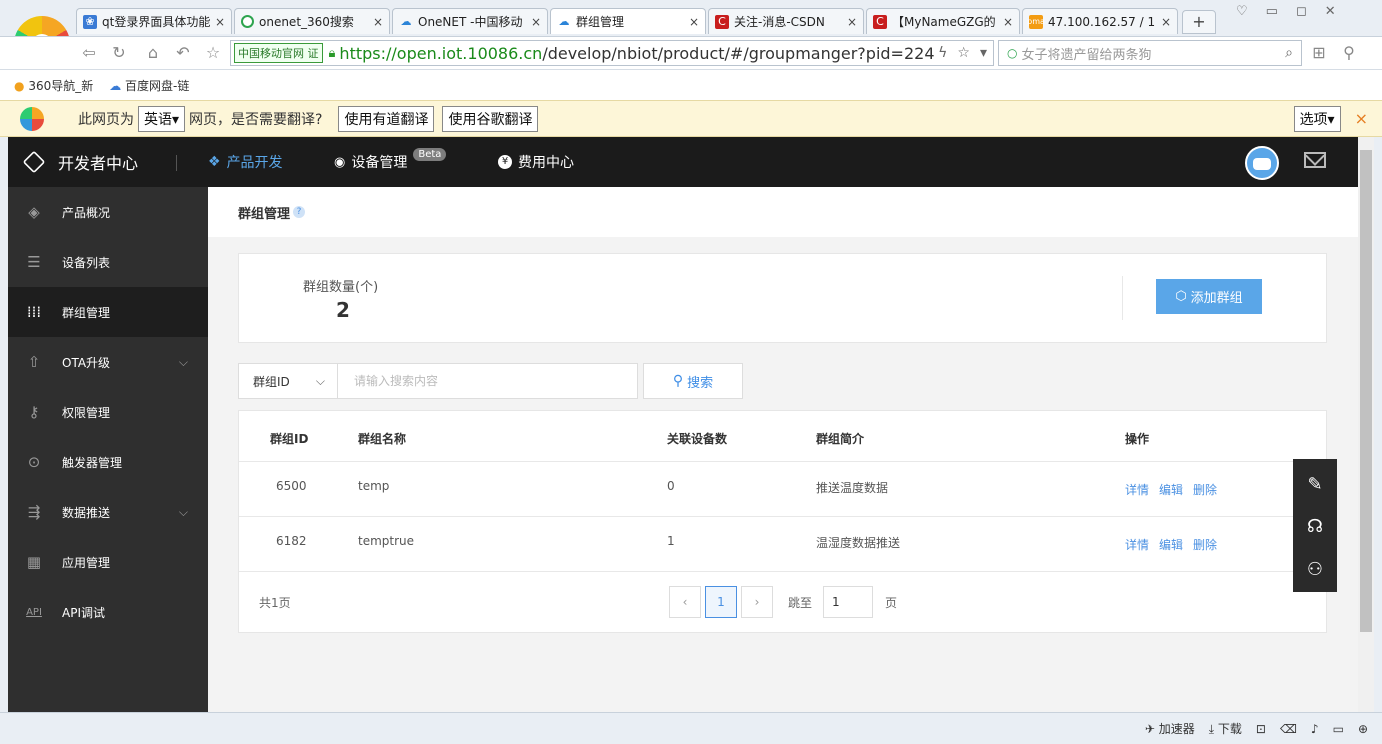 The image size is (1382, 744). I want to click on sidebar-item-groups: ⁞⁞⁞ 群组管理, so click(108, 312).